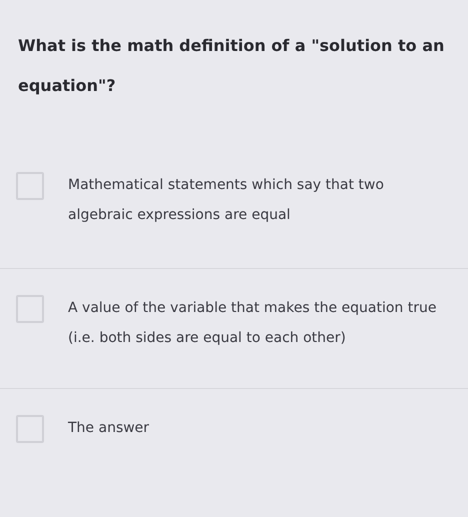 This screenshot has width=468, height=517. What do you see at coordinates (226, 200) in the screenshot?
I see `option-text: Mathematical statements which say that two algebraic expressions are equal` at bounding box center [226, 200].